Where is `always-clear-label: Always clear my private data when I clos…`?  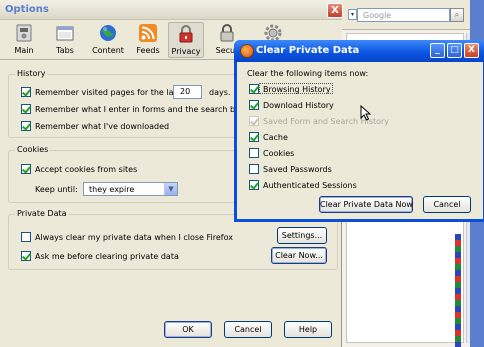 always-clear-label: Always clear my private data when I clos… is located at coordinates (134, 237).